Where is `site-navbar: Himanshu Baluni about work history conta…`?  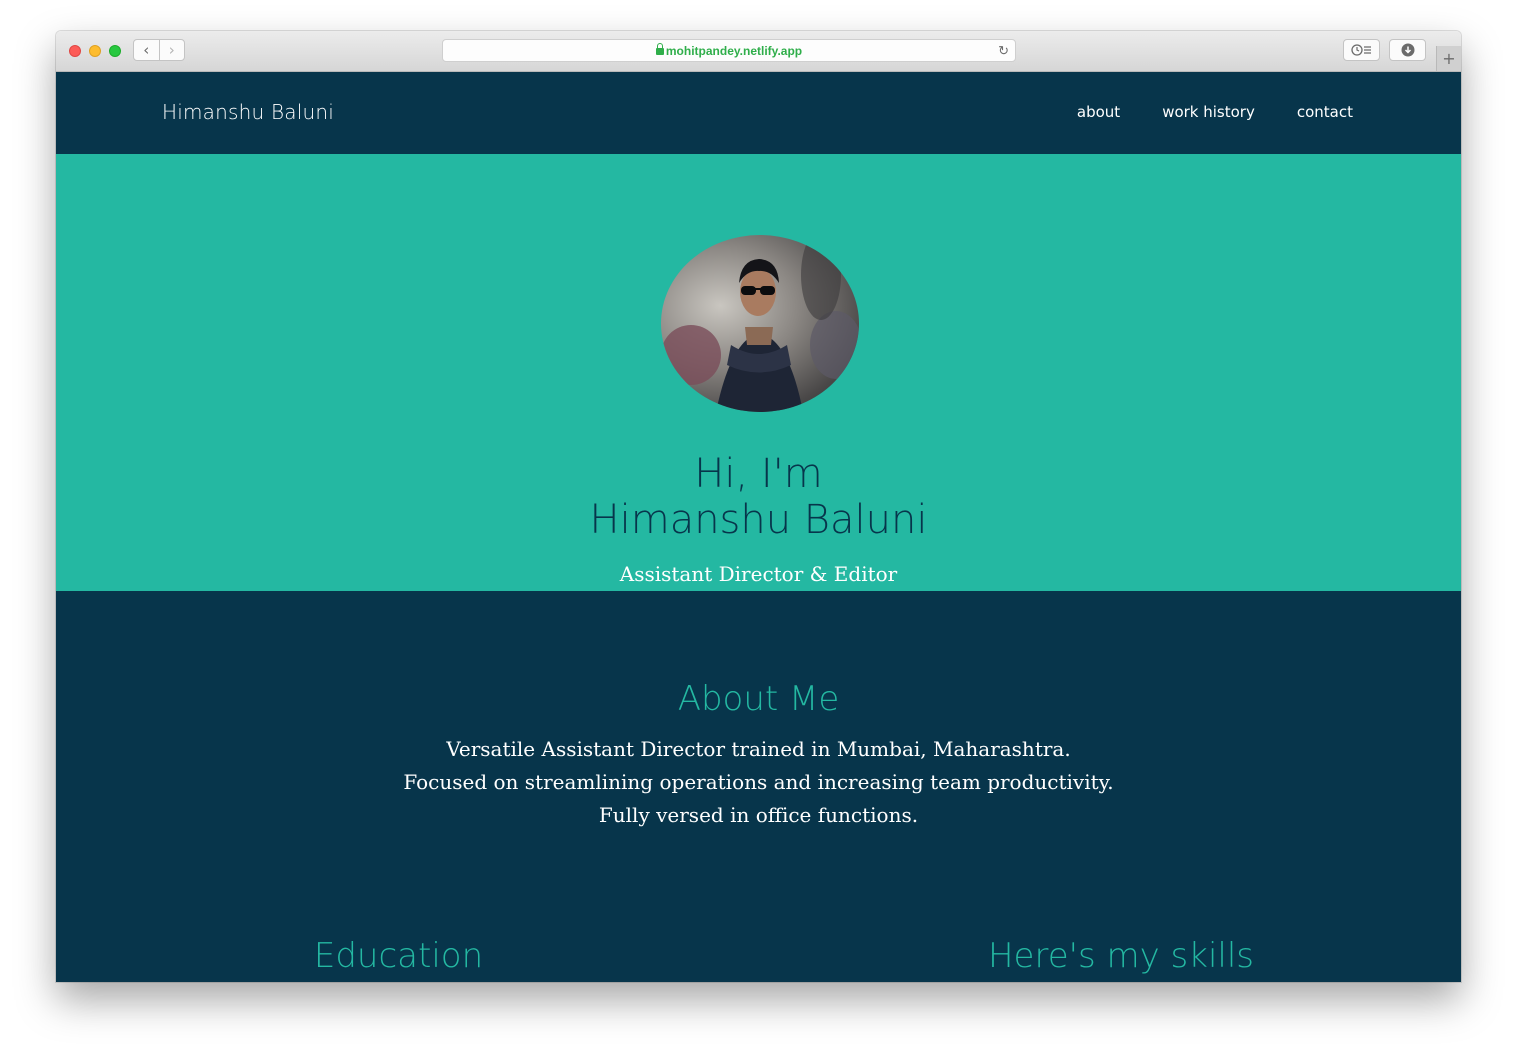 site-navbar: Himanshu Baluni about work history conta… is located at coordinates (758, 113).